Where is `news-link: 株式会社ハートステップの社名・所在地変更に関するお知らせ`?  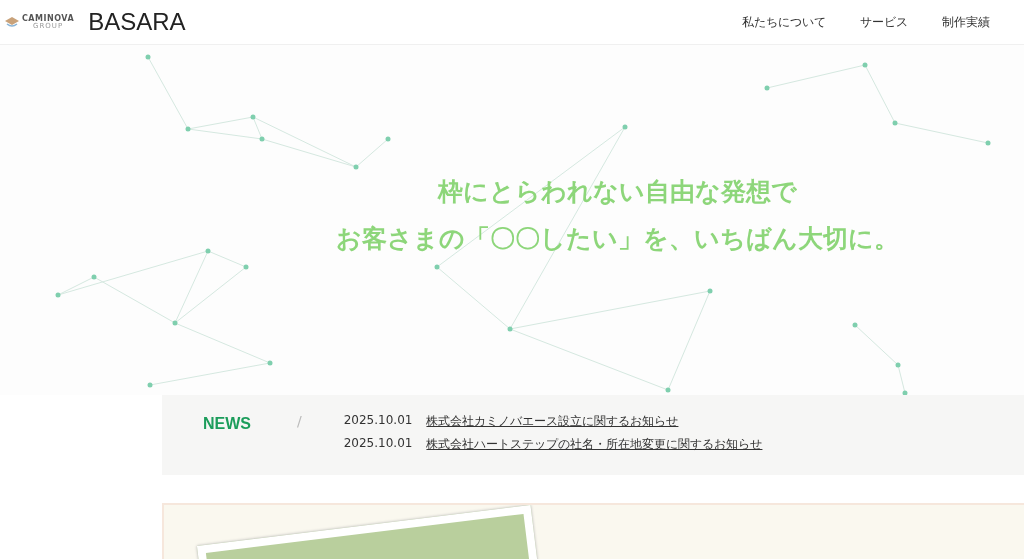
news-link: 株式会社ハートステップの社名・所在地変更に関するお知らせ is located at coordinates (594, 444).